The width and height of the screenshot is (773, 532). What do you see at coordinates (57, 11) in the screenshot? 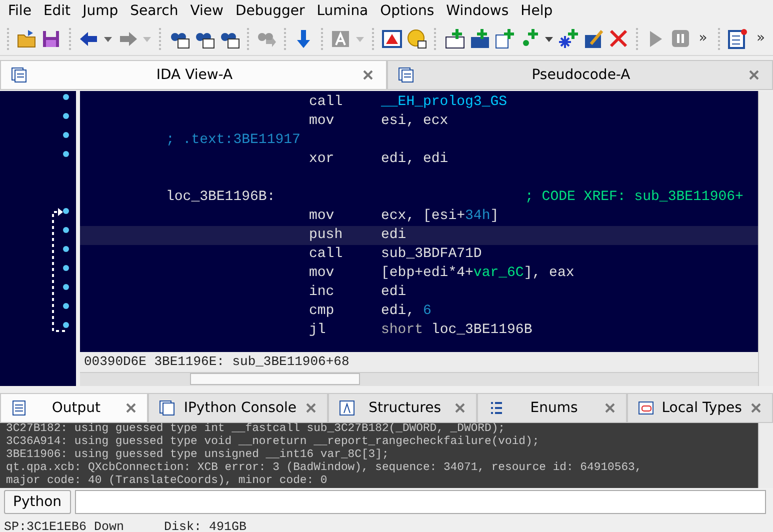
I see `menu-item: Edit` at bounding box center [57, 11].